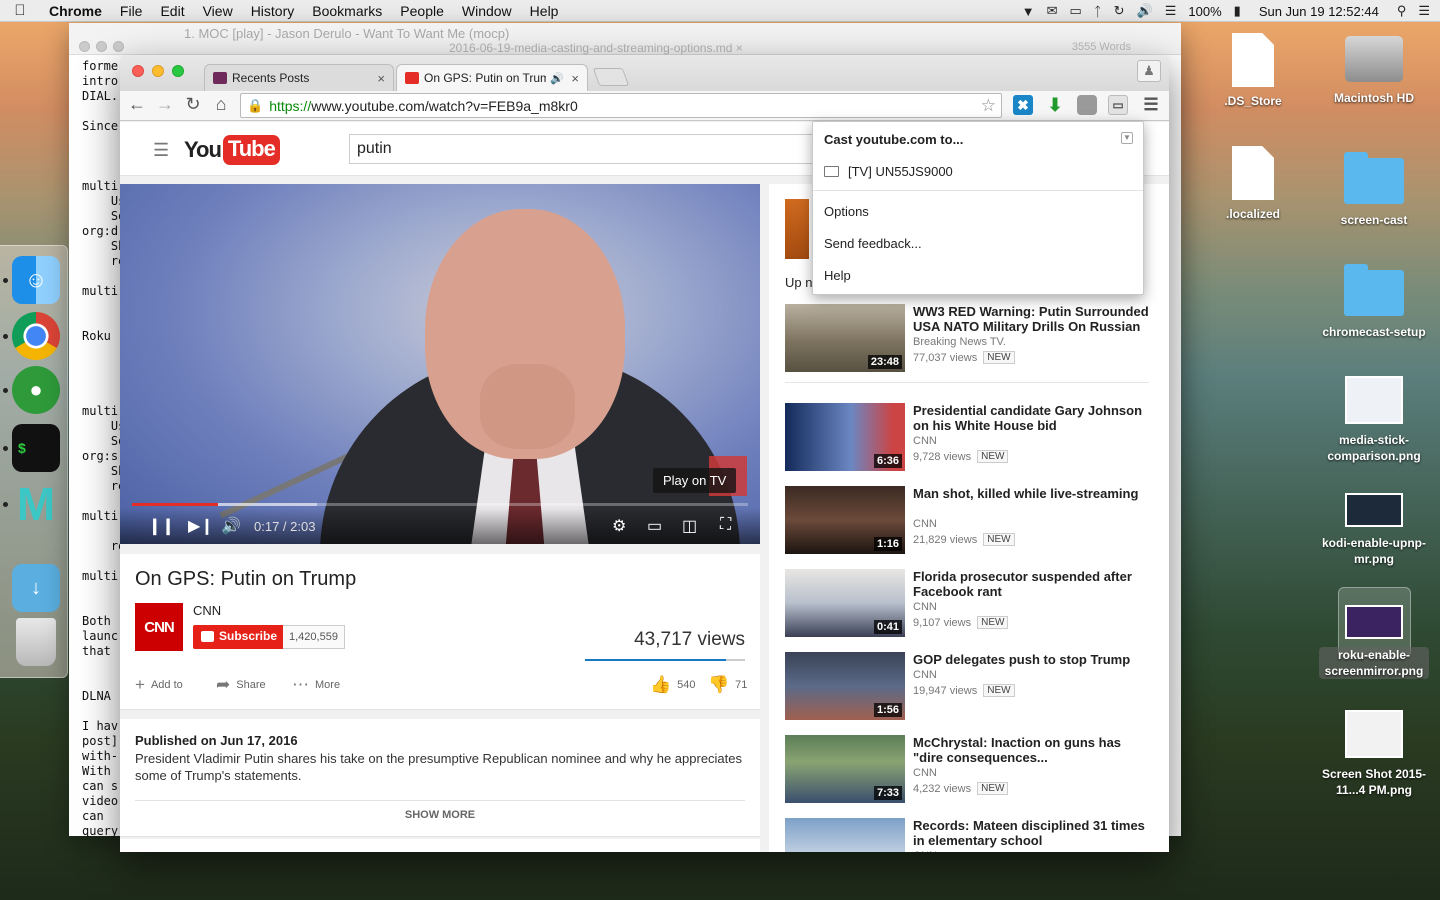 The width and height of the screenshot is (1440, 900). I want to click on channel-avatar: CNN, so click(159, 627).